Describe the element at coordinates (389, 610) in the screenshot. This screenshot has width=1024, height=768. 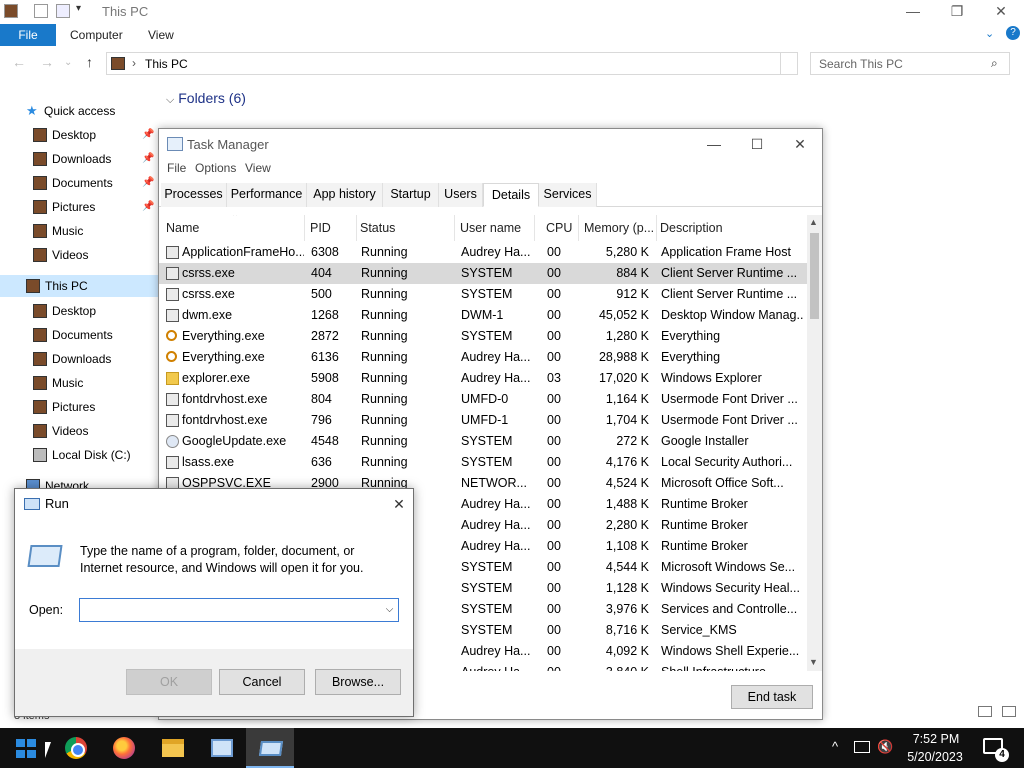
I see `chevron-down-icon: ⌵` at that location.